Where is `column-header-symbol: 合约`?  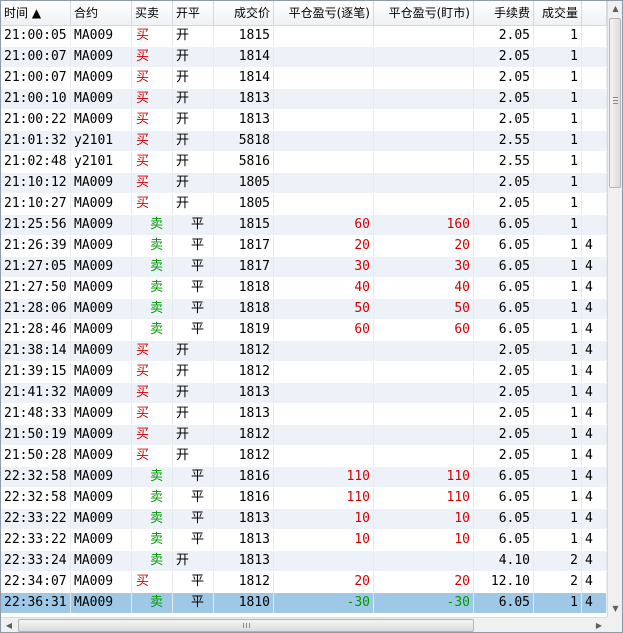
column-header-symbol: 合约 is located at coordinates (101, 13).